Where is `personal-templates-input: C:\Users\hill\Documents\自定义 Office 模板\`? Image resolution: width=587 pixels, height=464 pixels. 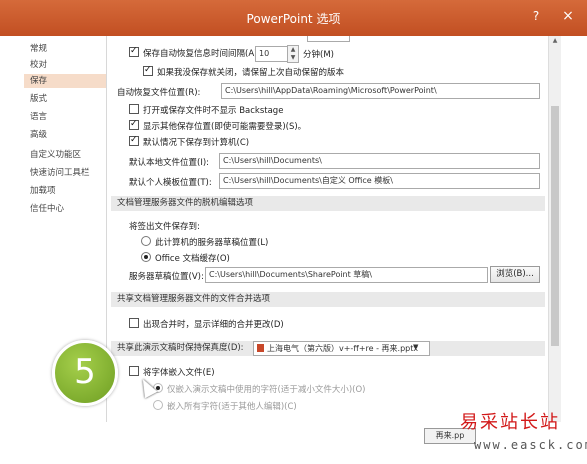 personal-templates-input: C:\Users\hill\Documents\自定义 Office 模板\ is located at coordinates (379, 181).